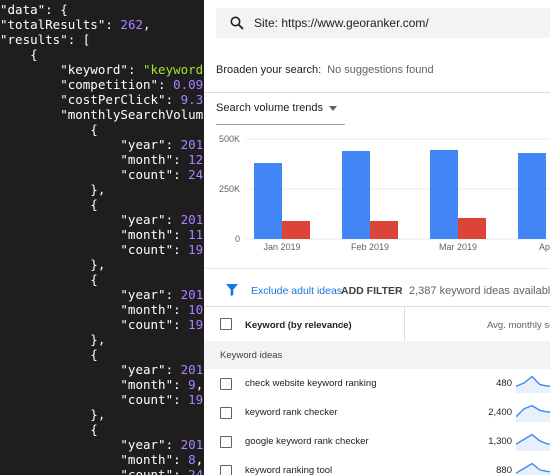 The height and width of the screenshot is (475, 550). Describe the element at coordinates (196, 159) in the screenshot. I see `code-token: 12` at that location.